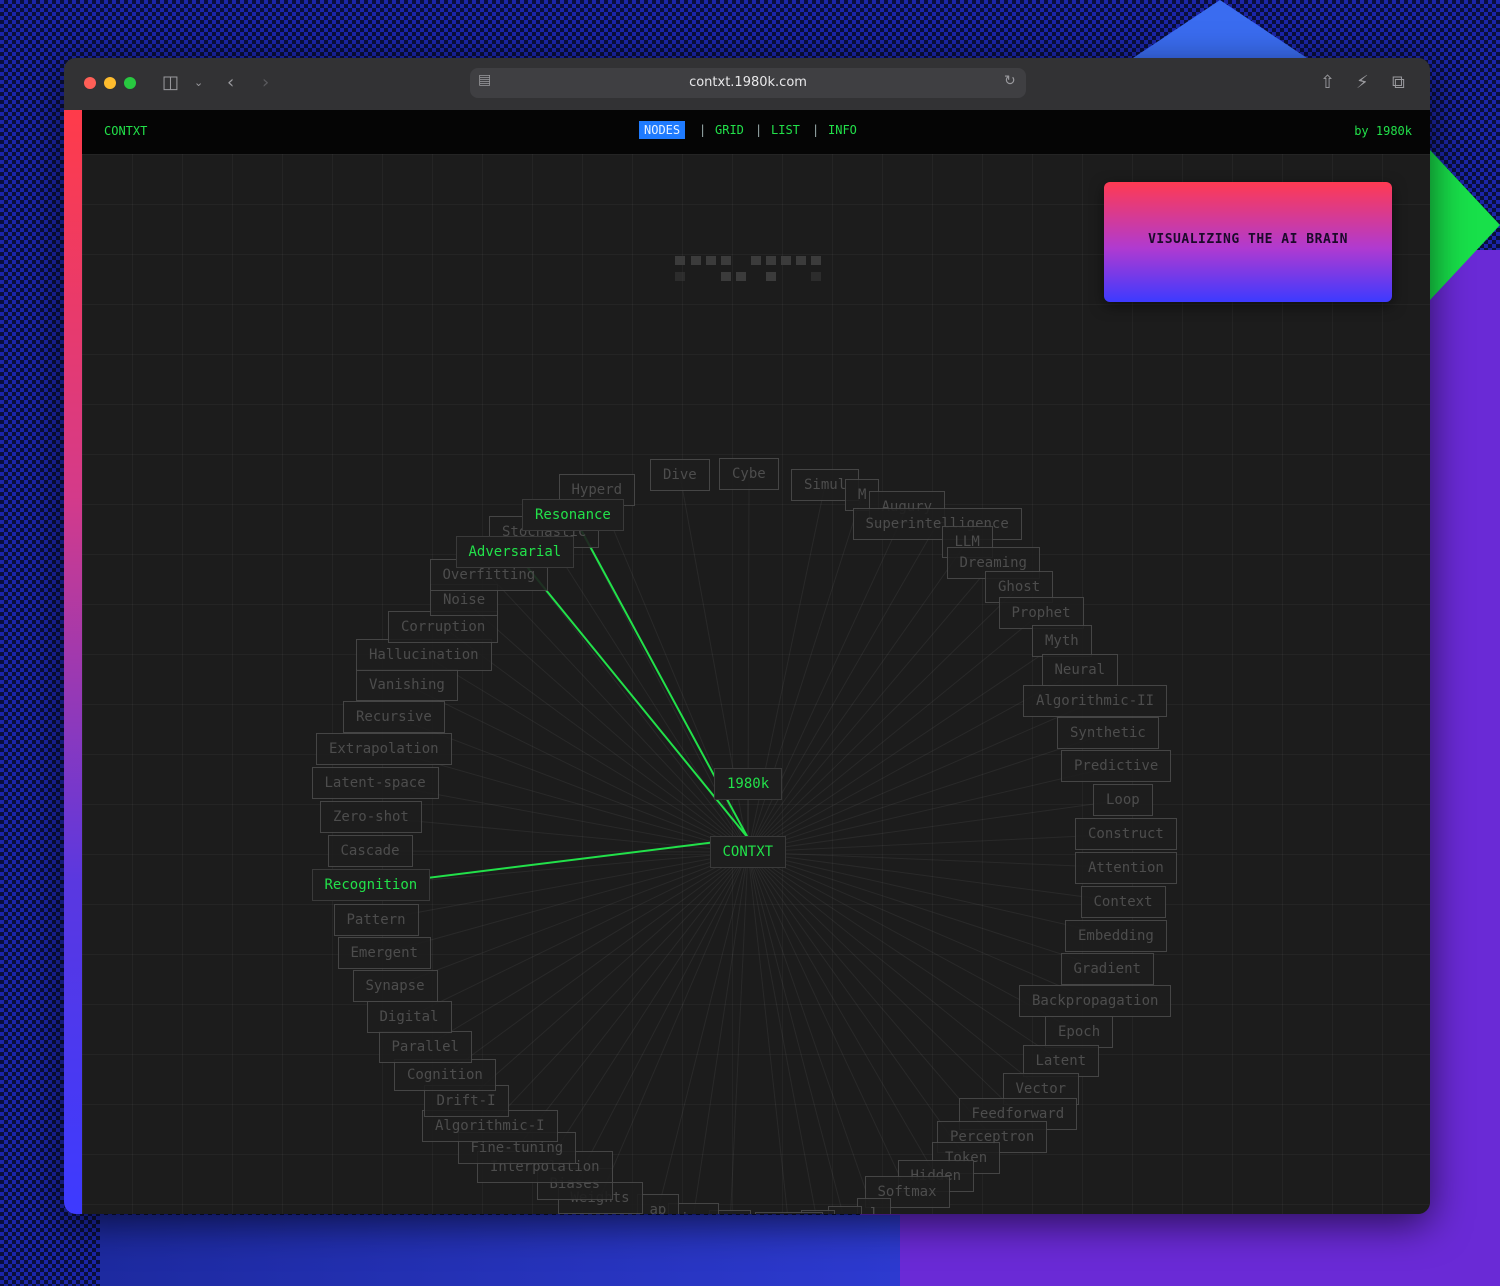  Describe the element at coordinates (1123, 902) in the screenshot. I see `graph-node-context: Context` at that location.